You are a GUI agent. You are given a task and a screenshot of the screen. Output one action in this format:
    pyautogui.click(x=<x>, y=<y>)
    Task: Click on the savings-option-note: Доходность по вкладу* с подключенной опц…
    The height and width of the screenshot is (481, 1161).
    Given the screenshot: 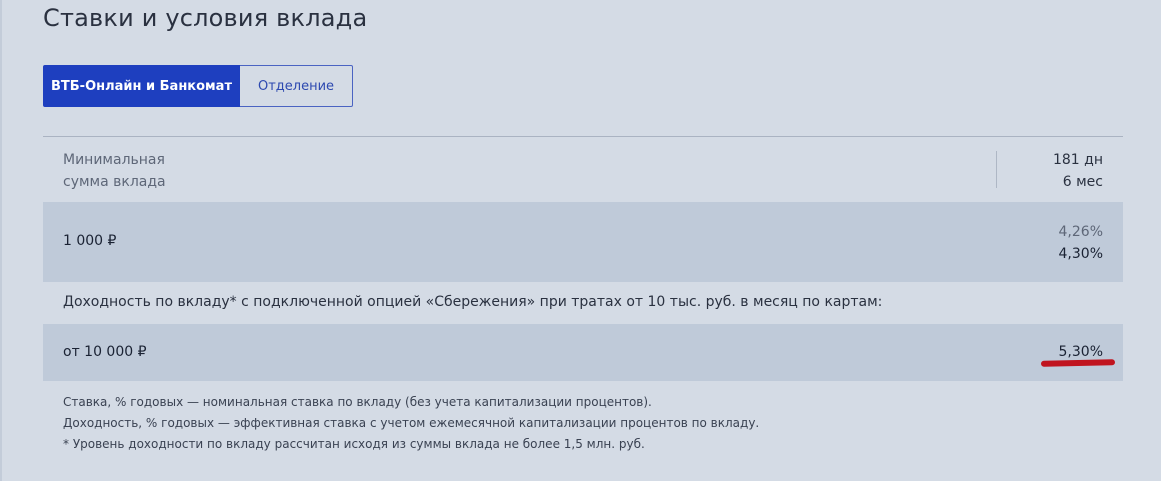 What is the action you would take?
    pyautogui.click(x=473, y=302)
    